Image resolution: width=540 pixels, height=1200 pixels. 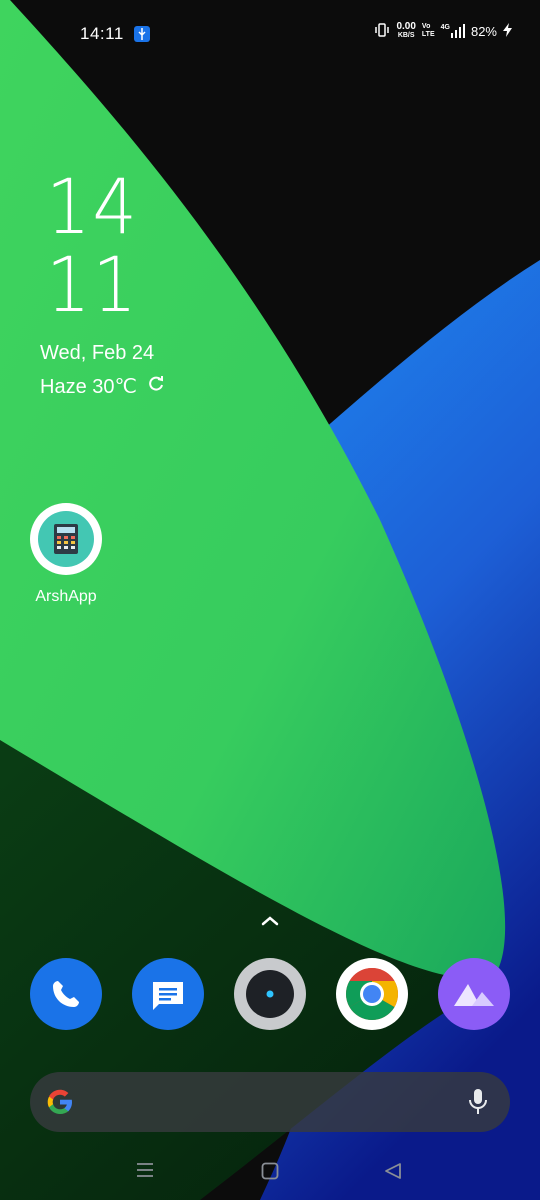 I want to click on date-text: Wed, Feb 24, so click(x=97, y=353).